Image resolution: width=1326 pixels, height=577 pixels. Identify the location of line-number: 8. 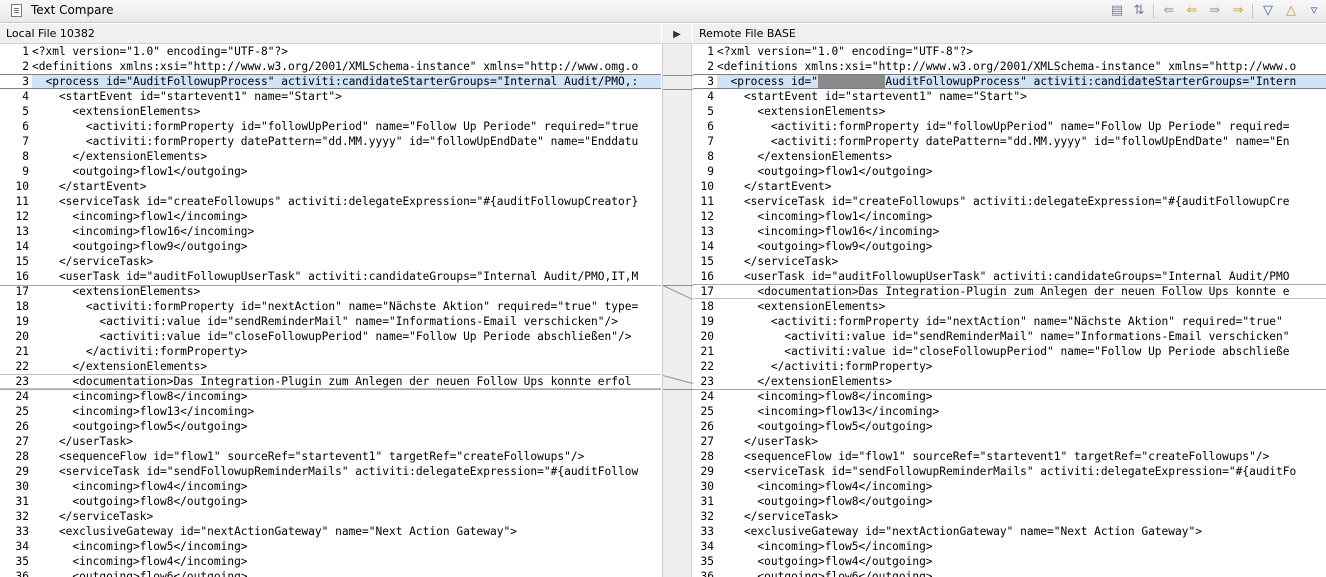
(710, 156).